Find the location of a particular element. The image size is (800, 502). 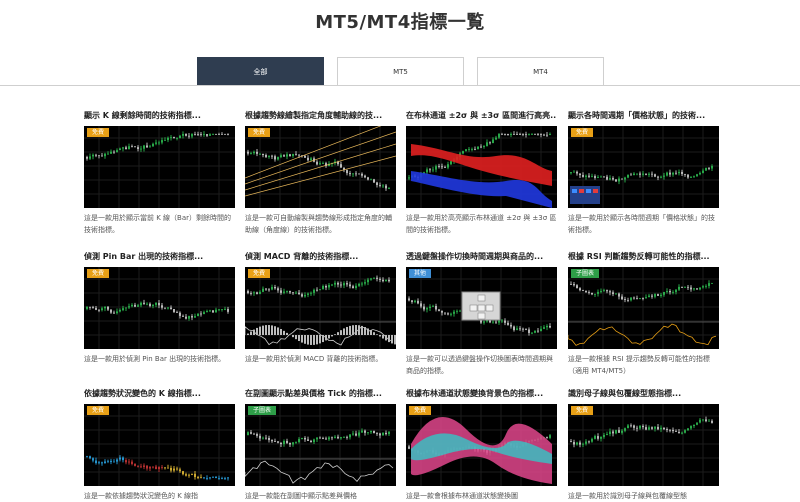

card-description: 這是一款用於偵測 Pin Bar 出現的技術指標。 is located at coordinates (159, 359).